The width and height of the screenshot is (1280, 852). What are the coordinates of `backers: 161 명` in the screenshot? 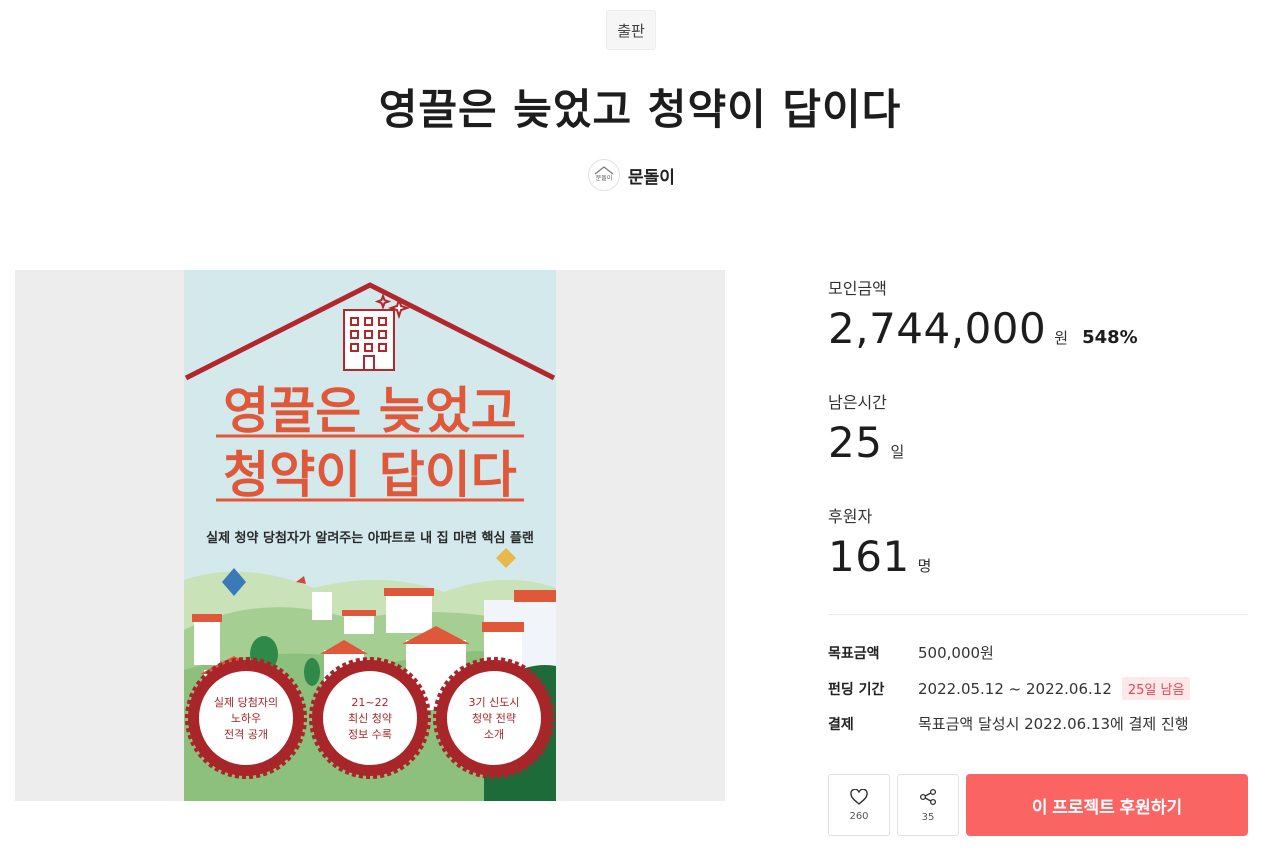 It's located at (879, 556).